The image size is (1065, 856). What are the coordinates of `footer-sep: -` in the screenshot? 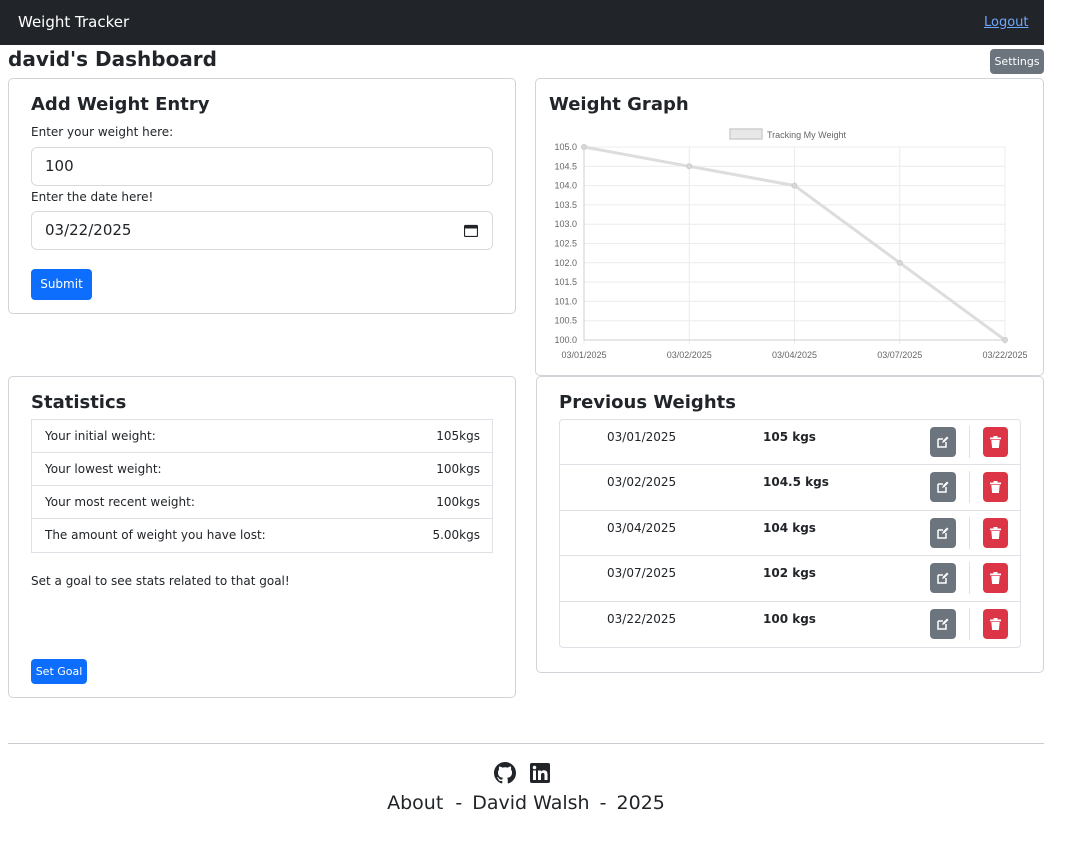 It's located at (603, 803).